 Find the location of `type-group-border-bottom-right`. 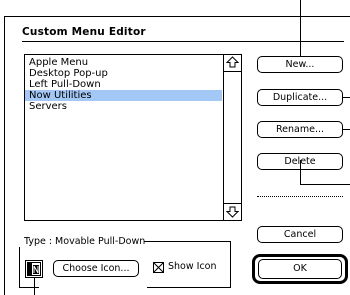

type-group-border-bottom-right is located at coordinates (189, 287).